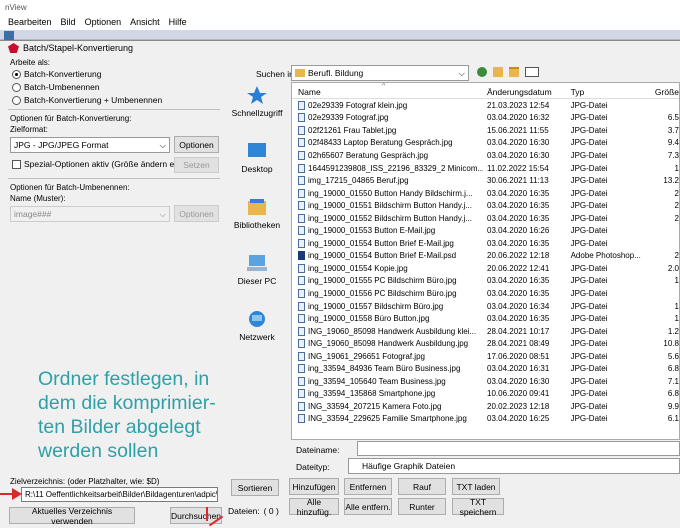  I want to click on radio-batch-rename: Batch-Umbenennen, so click(56, 87).